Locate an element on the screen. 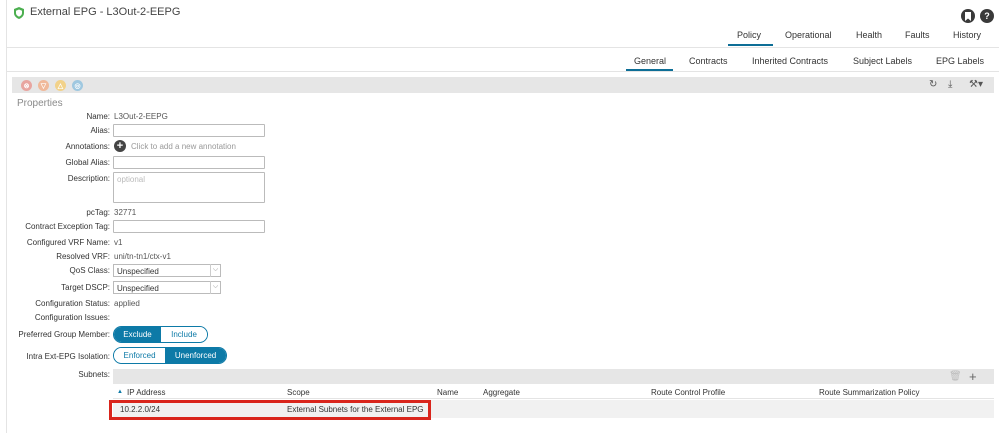  pctag-label: pcTag: is located at coordinates (98, 212).